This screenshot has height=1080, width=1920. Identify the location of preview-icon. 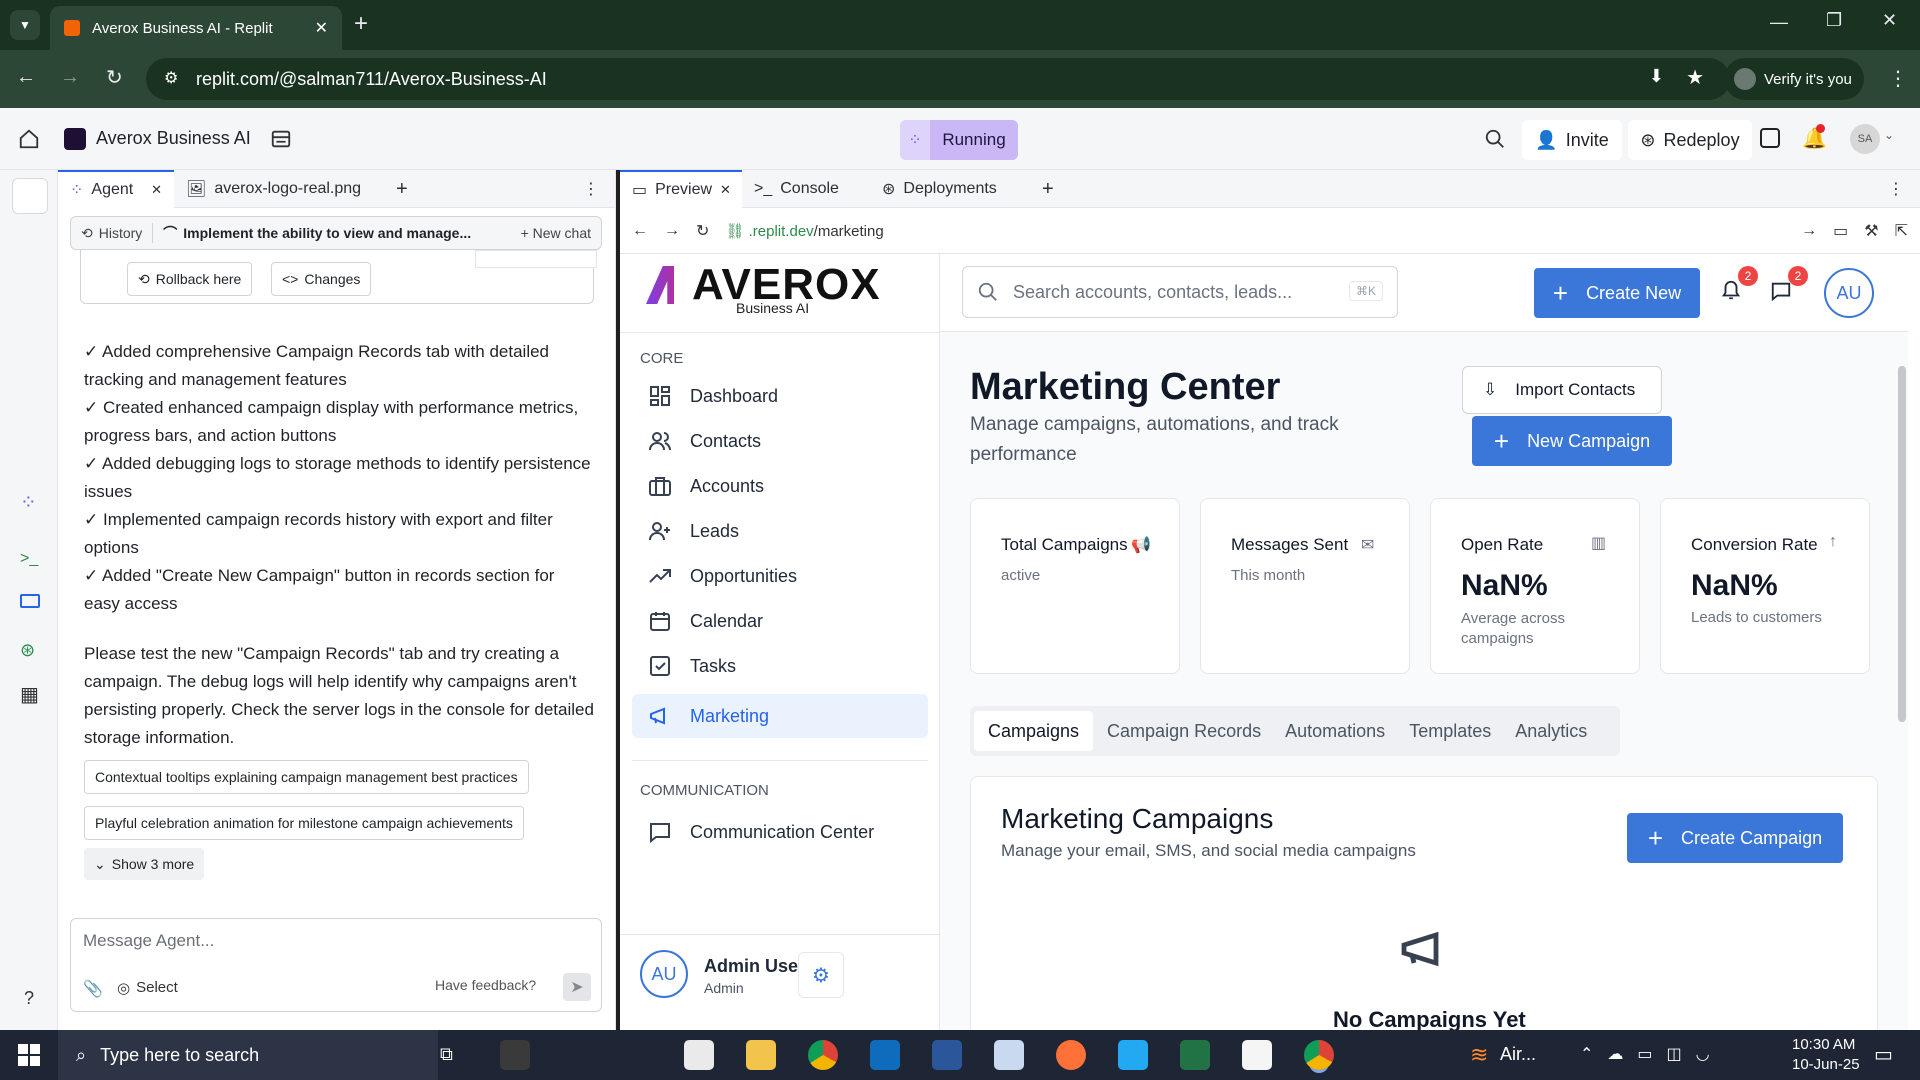
(30, 601).